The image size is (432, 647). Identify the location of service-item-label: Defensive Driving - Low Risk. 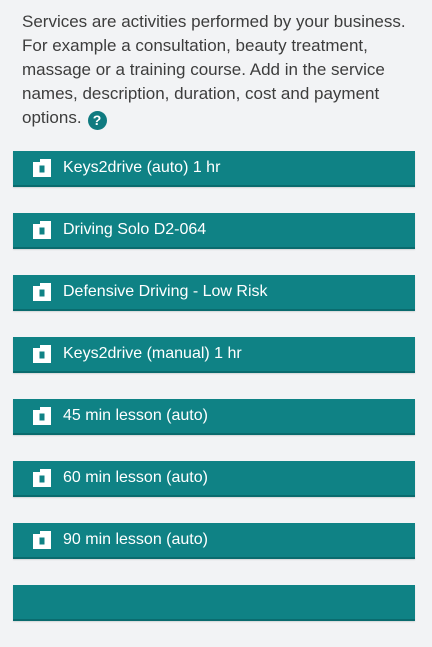
(165, 291).